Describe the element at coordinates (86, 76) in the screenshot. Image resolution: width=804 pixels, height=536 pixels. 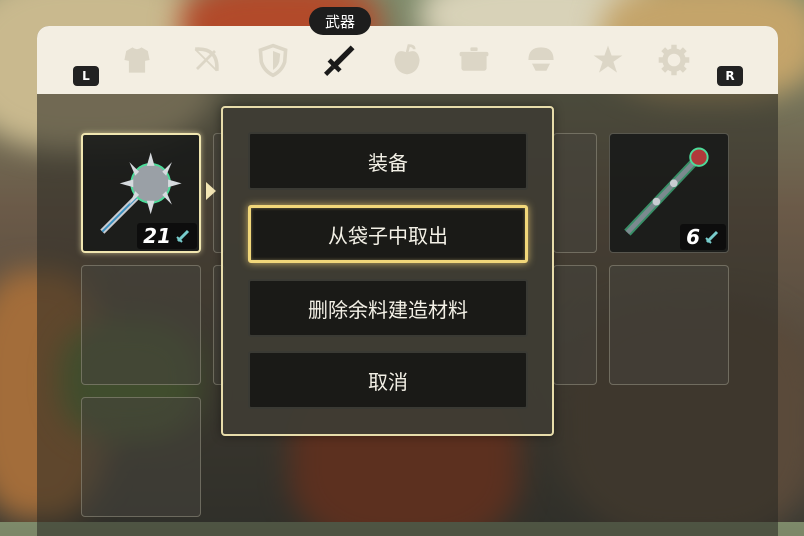
I see `left-shoulder-button: L` at that location.